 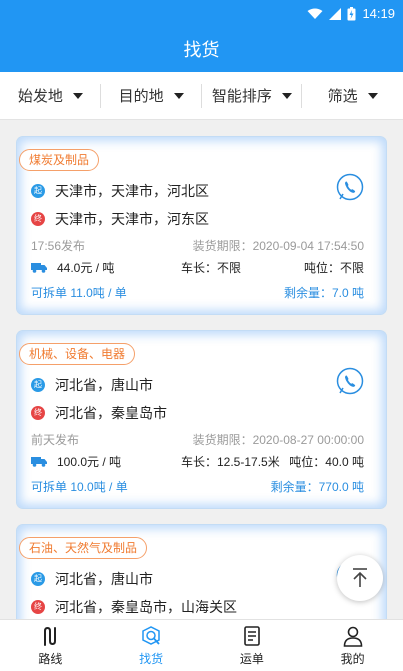 I want to click on filter-destination-label: 目的地, so click(x=141, y=96).